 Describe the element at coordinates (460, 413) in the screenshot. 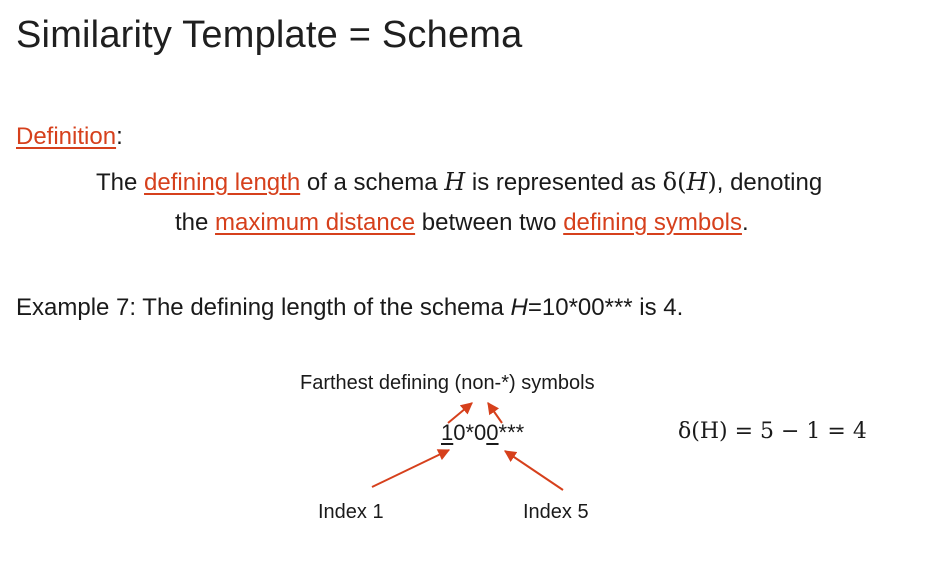

I see `arrow-caption-to-first-symbol` at that location.